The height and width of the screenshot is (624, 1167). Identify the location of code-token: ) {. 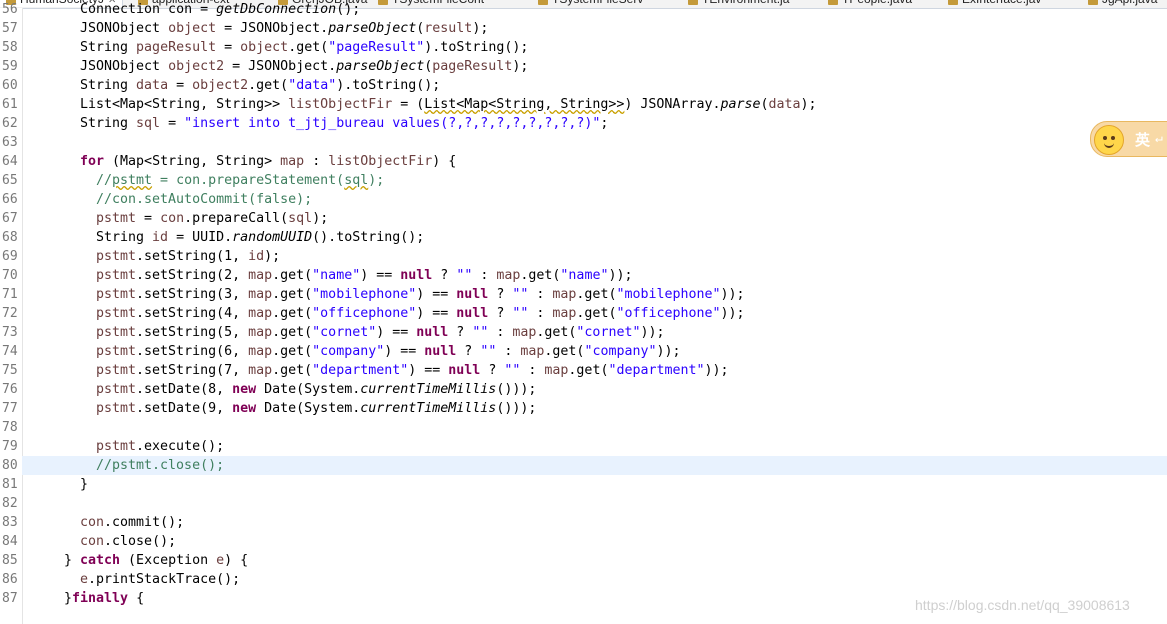
(236, 560).